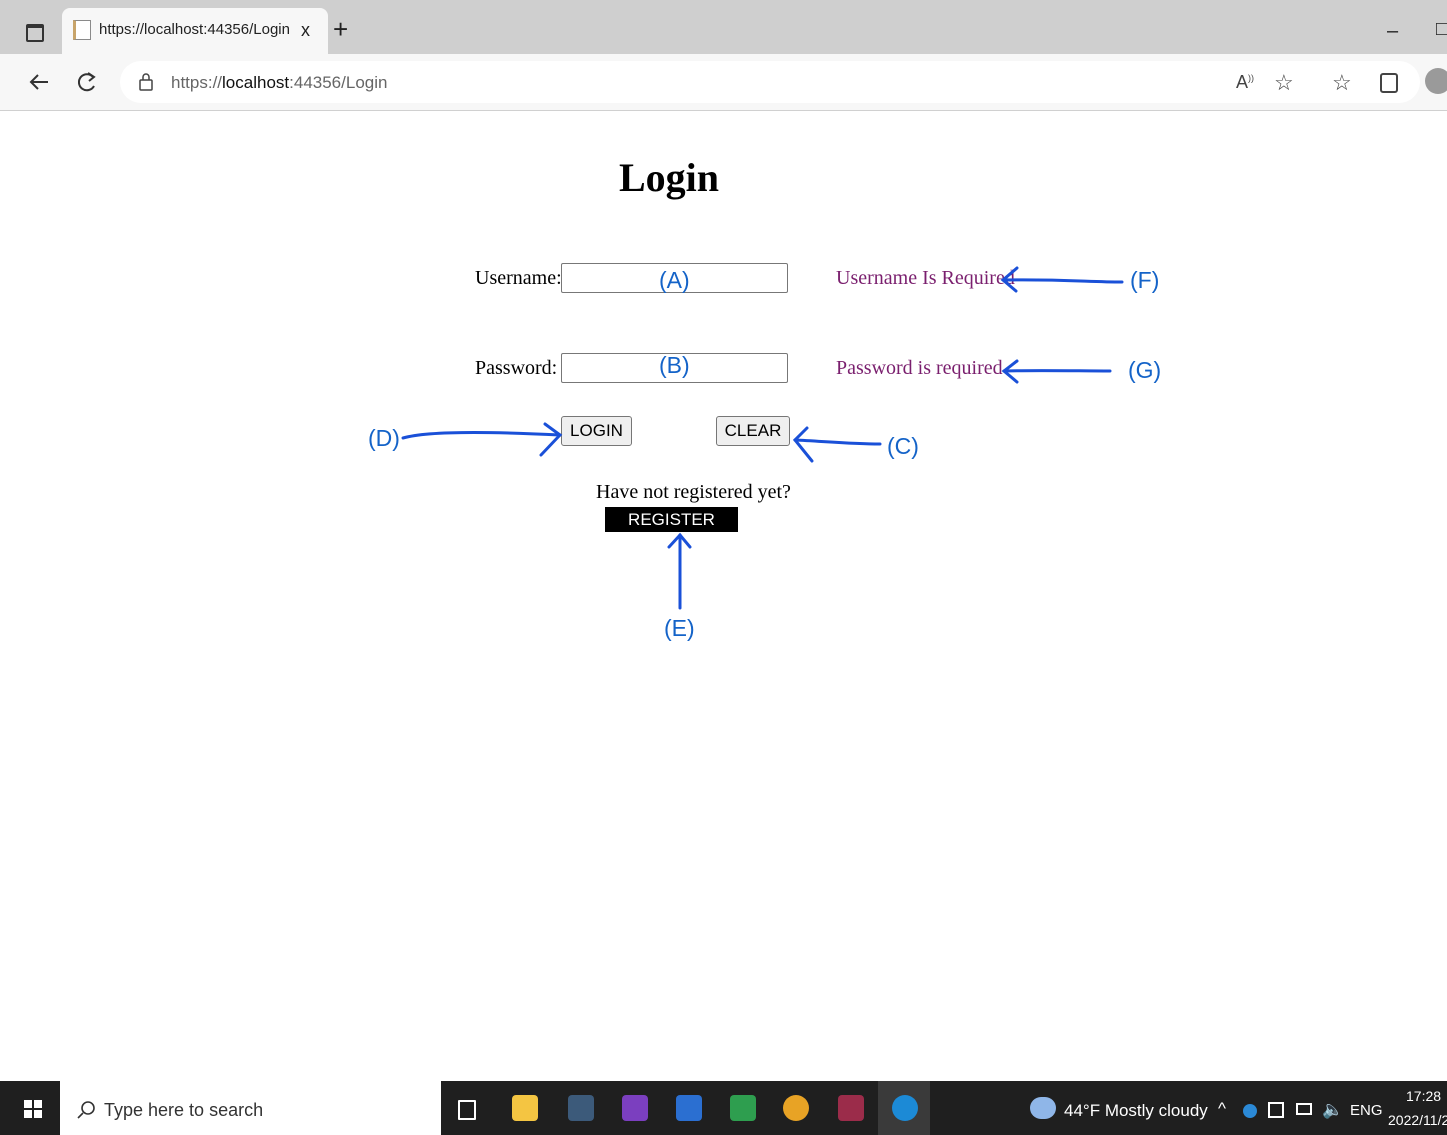 The width and height of the screenshot is (1447, 1135). Describe the element at coordinates (551, 439) in the screenshot. I see `arrowhead-d` at that location.